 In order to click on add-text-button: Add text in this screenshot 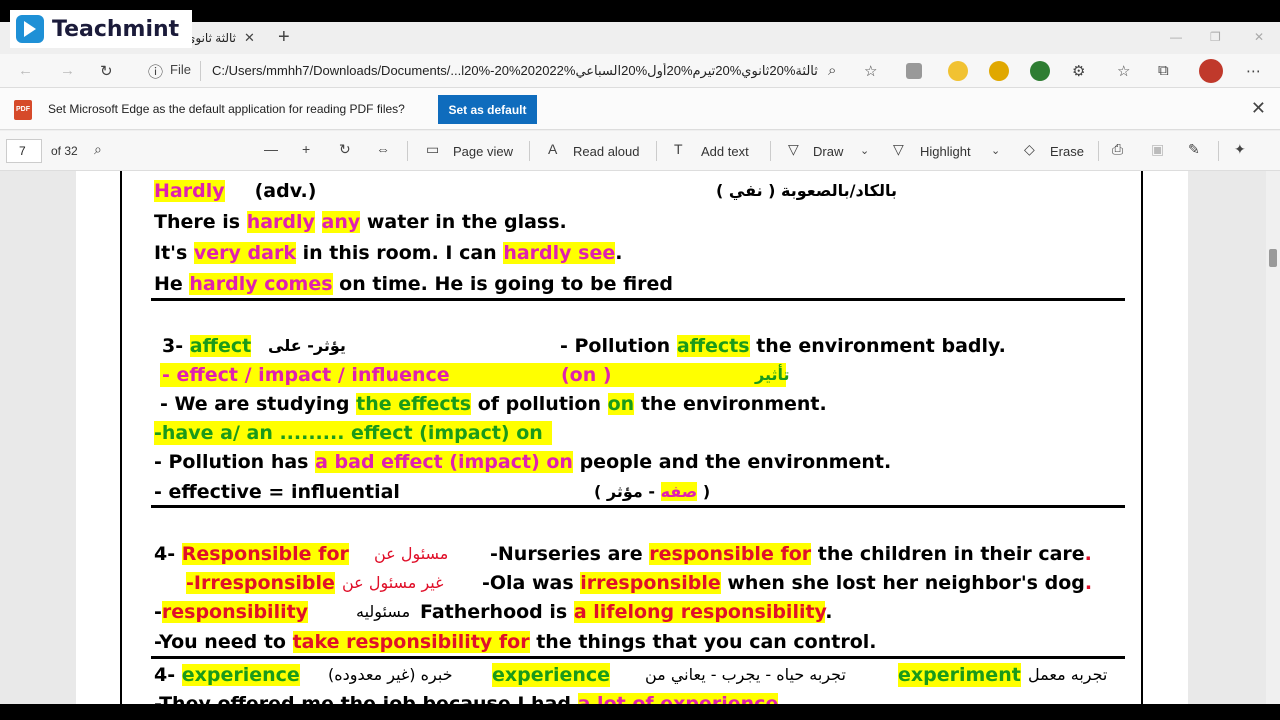, I will do `click(725, 151)`.